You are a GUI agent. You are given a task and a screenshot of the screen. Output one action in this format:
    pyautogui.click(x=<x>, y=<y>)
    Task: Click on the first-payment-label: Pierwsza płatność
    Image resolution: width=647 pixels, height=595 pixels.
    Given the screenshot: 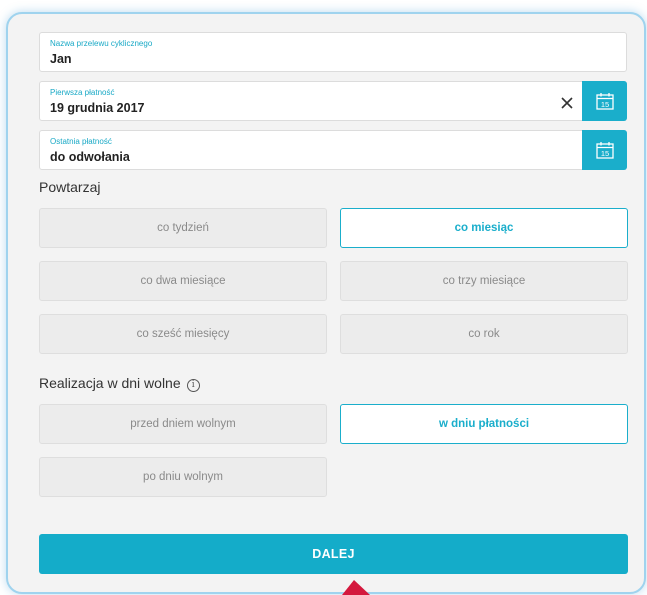 What is the action you would take?
    pyautogui.click(x=82, y=92)
    